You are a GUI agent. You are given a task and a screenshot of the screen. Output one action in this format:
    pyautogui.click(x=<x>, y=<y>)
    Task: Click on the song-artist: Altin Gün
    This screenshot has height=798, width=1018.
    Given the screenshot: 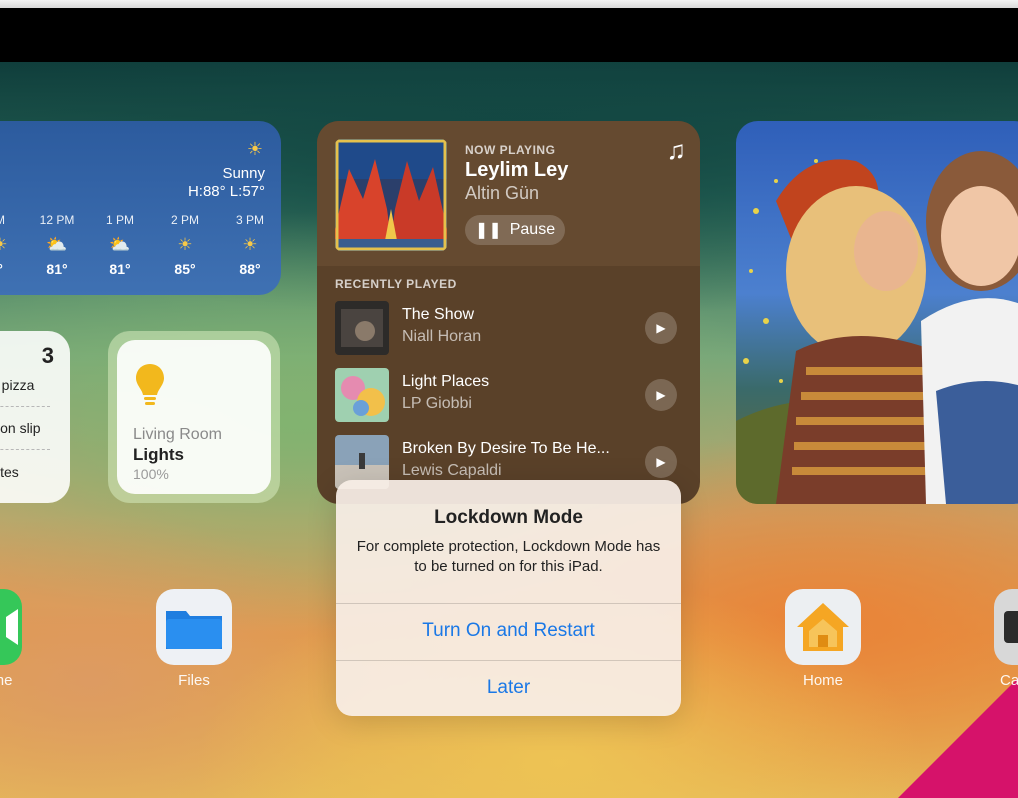 What is the action you would take?
    pyautogui.click(x=502, y=193)
    